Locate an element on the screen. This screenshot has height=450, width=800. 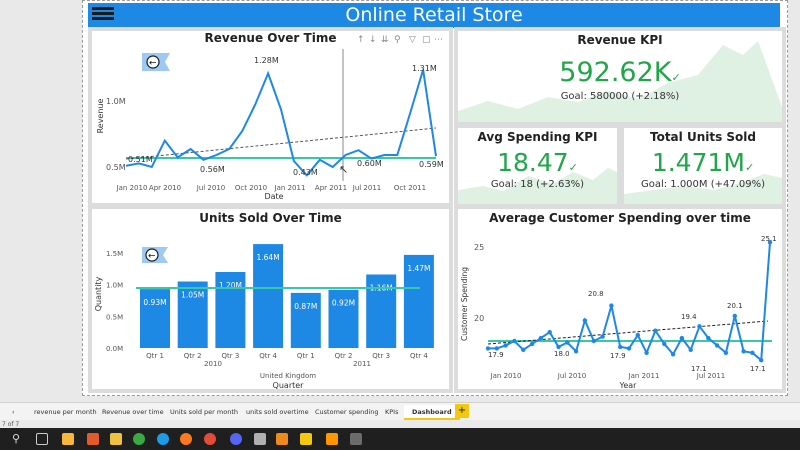
task-view-icon is located at coordinates (42, 439).